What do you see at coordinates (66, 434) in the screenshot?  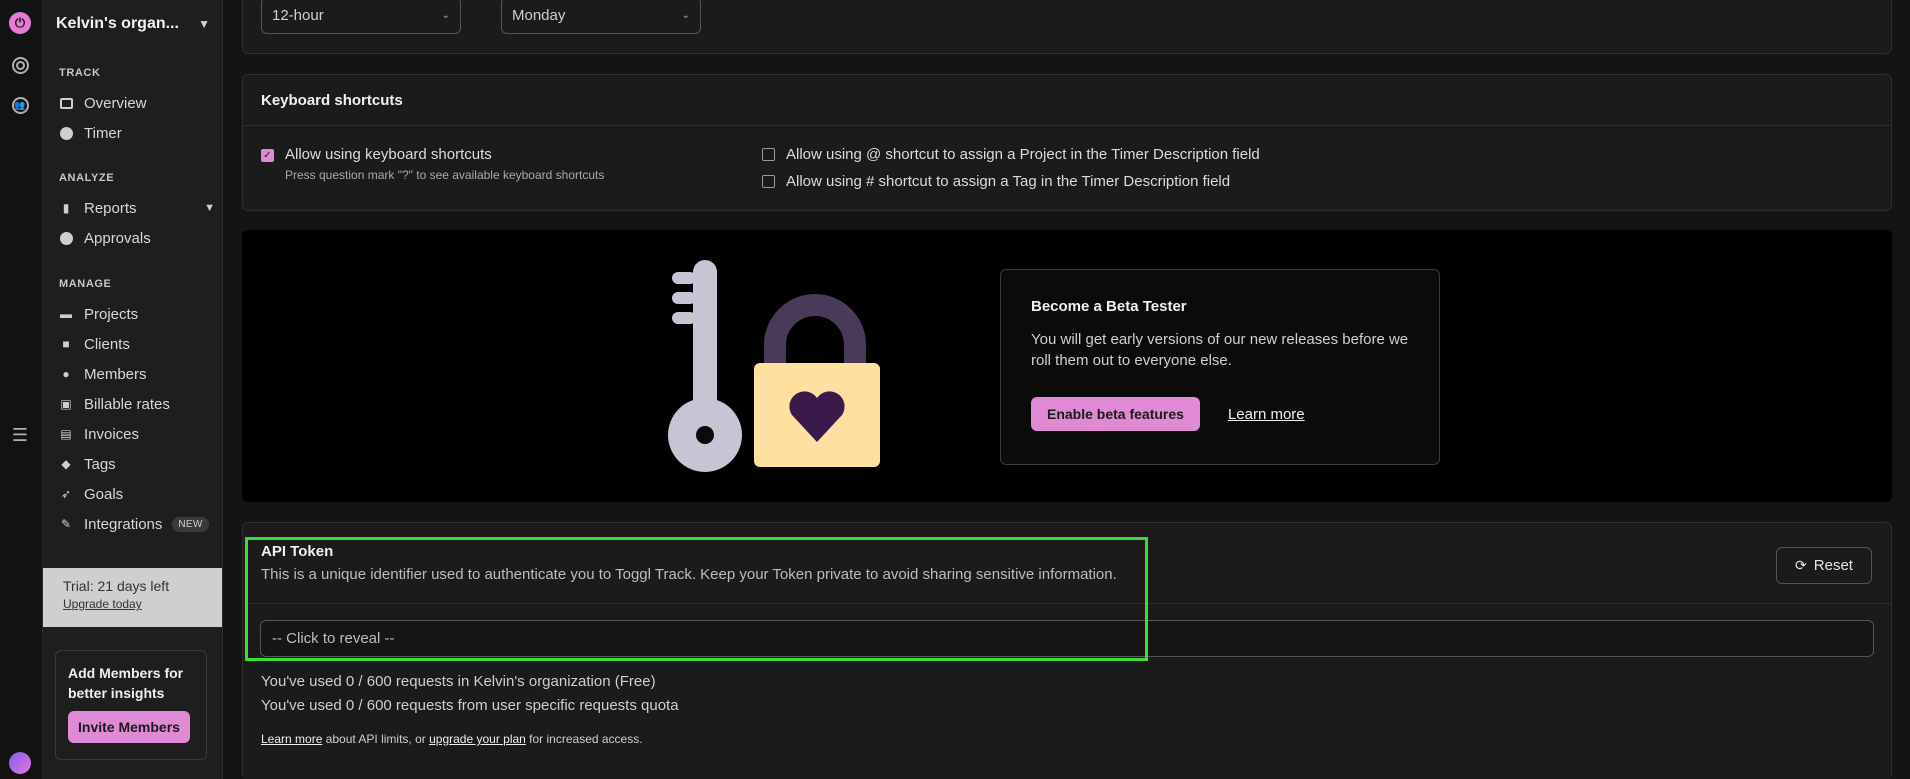 I see `invoice-icon: ▤` at bounding box center [66, 434].